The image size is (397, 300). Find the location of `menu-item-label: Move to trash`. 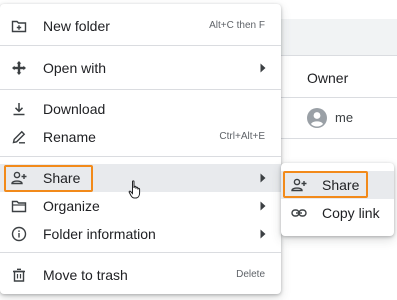

menu-item-label: Move to trash is located at coordinates (85, 275).